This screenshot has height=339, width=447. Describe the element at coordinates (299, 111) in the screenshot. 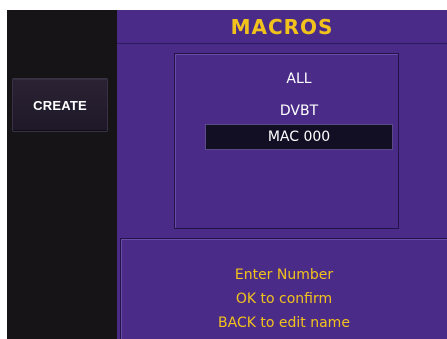

I see `list-item-dvbt: DVBT` at that location.